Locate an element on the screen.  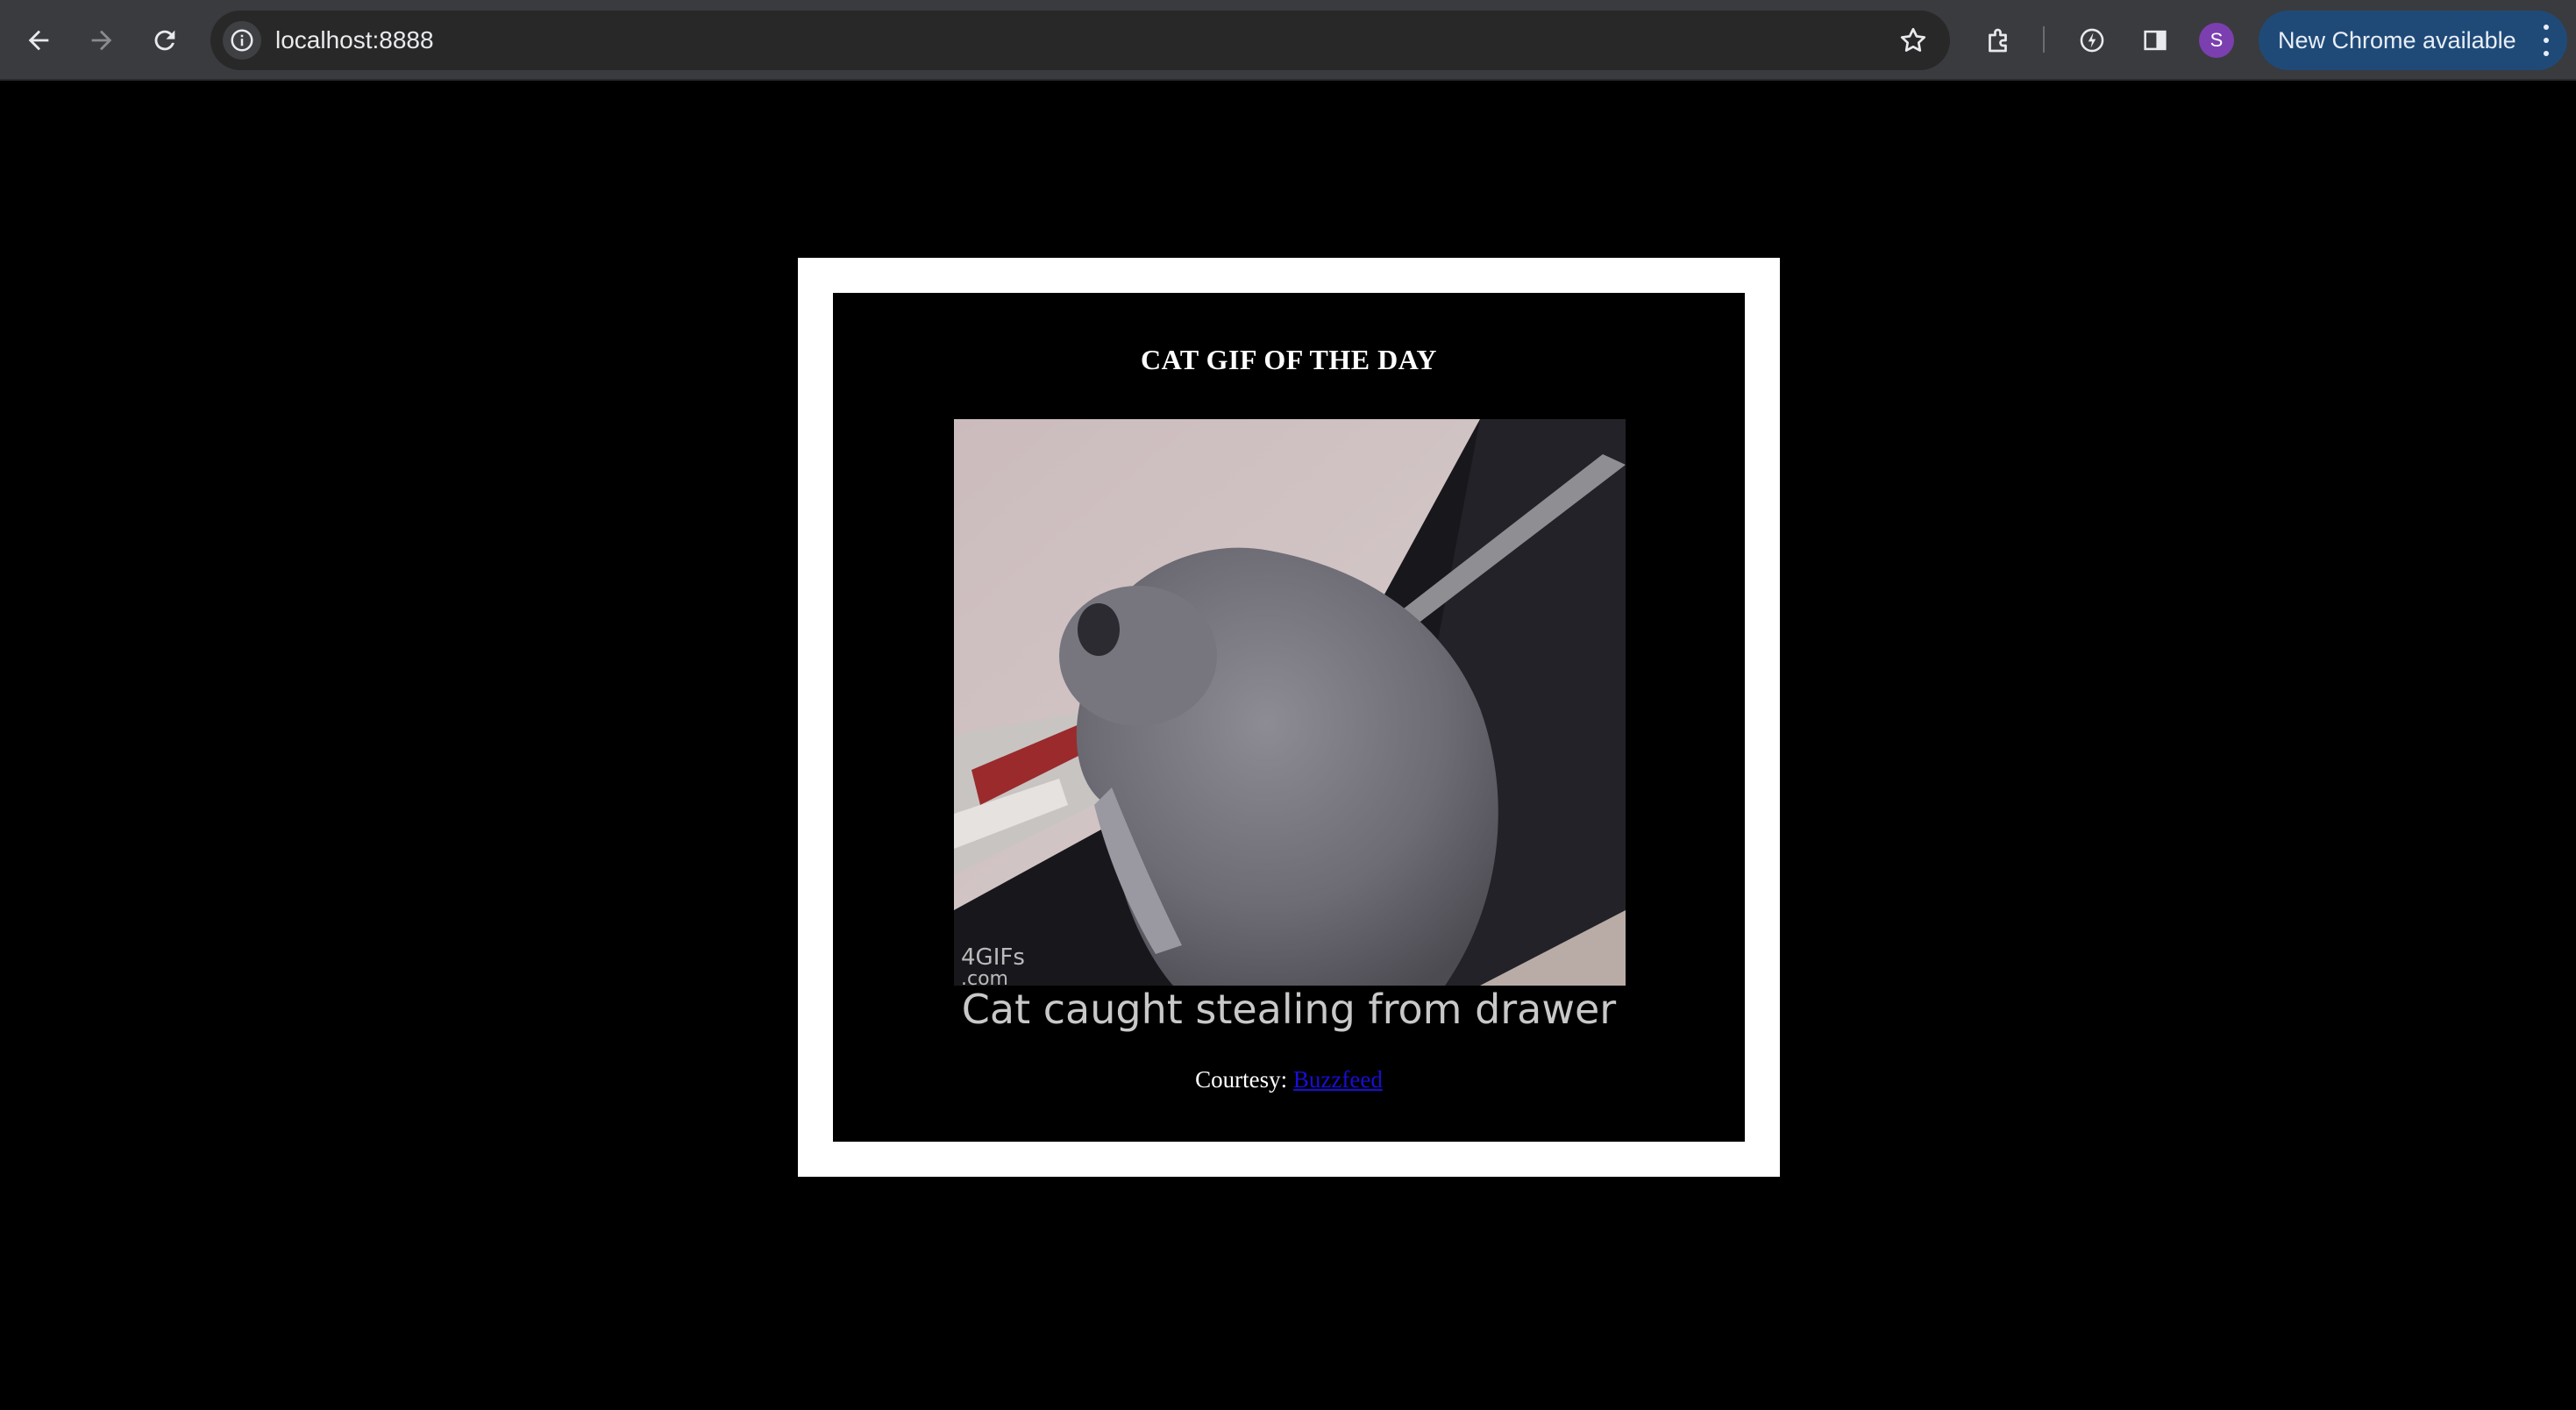
address-bar: localhost:8888 is located at coordinates (1080, 40).